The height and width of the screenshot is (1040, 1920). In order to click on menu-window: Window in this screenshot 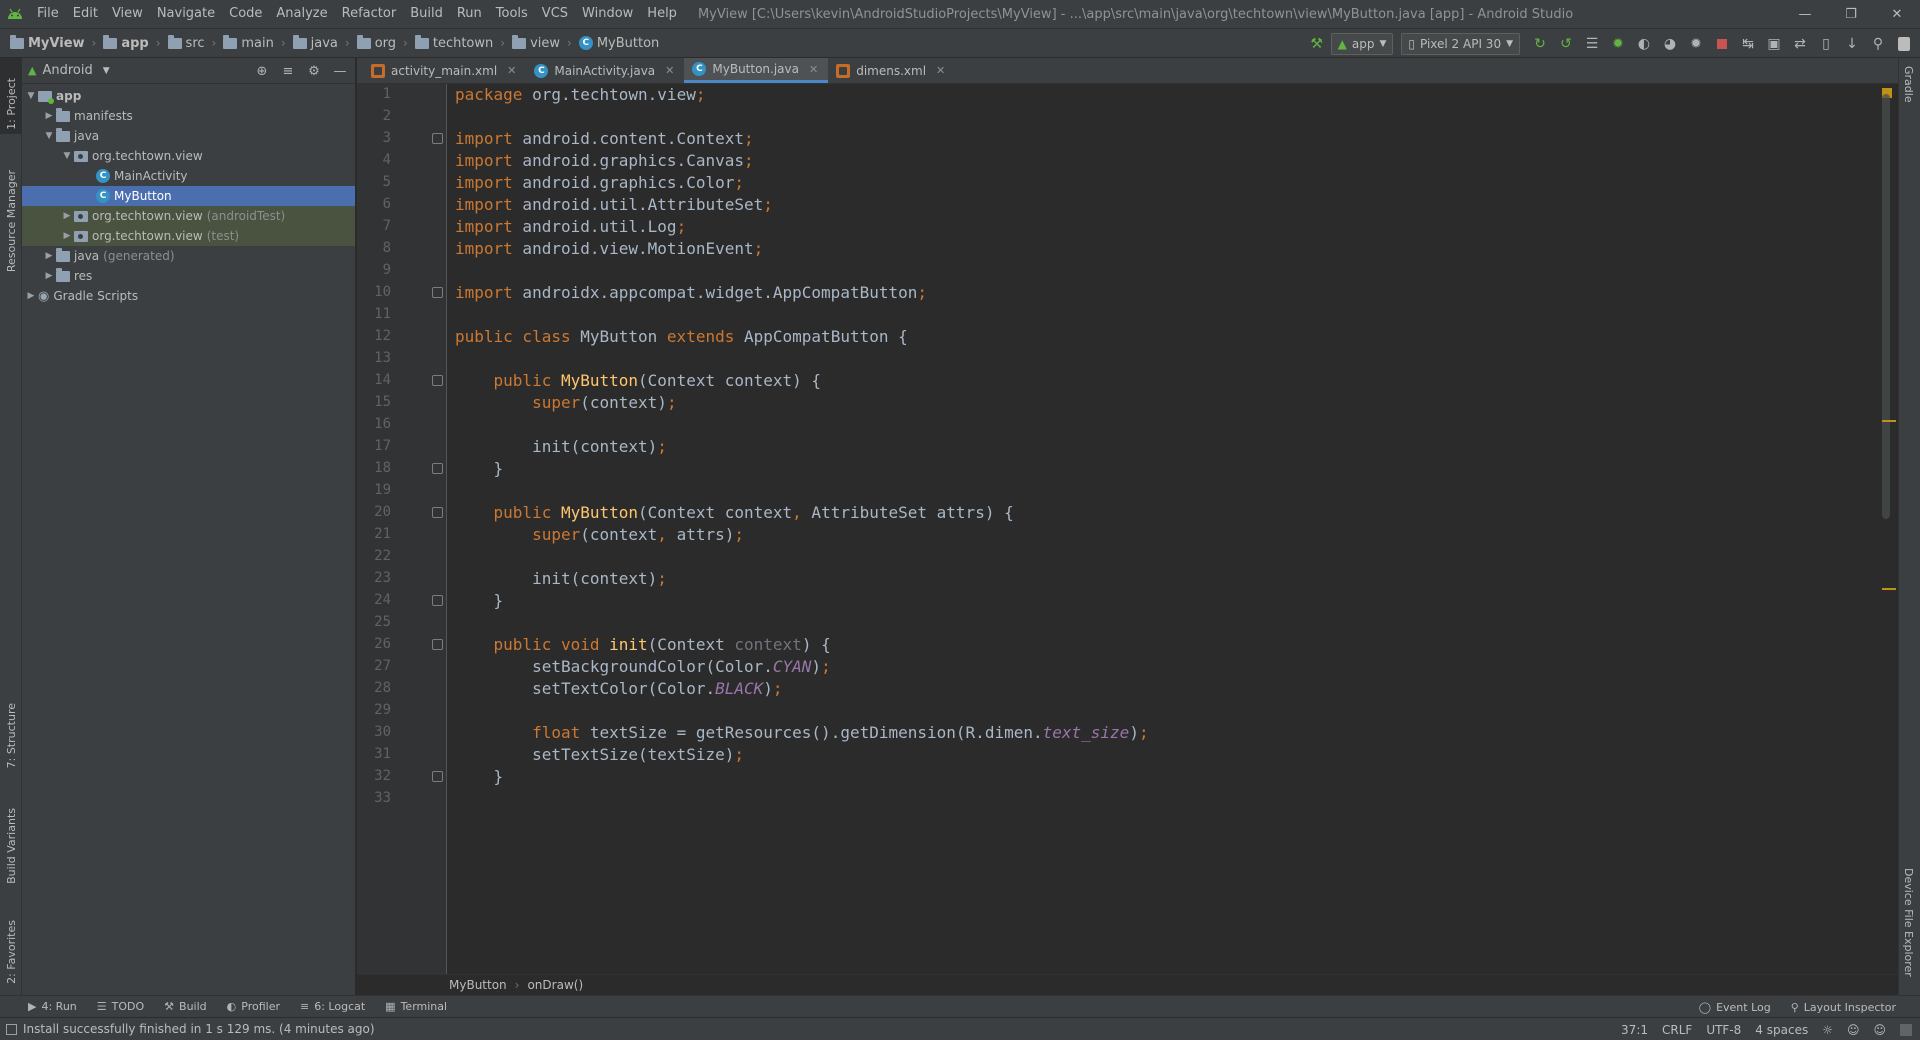, I will do `click(607, 14)`.